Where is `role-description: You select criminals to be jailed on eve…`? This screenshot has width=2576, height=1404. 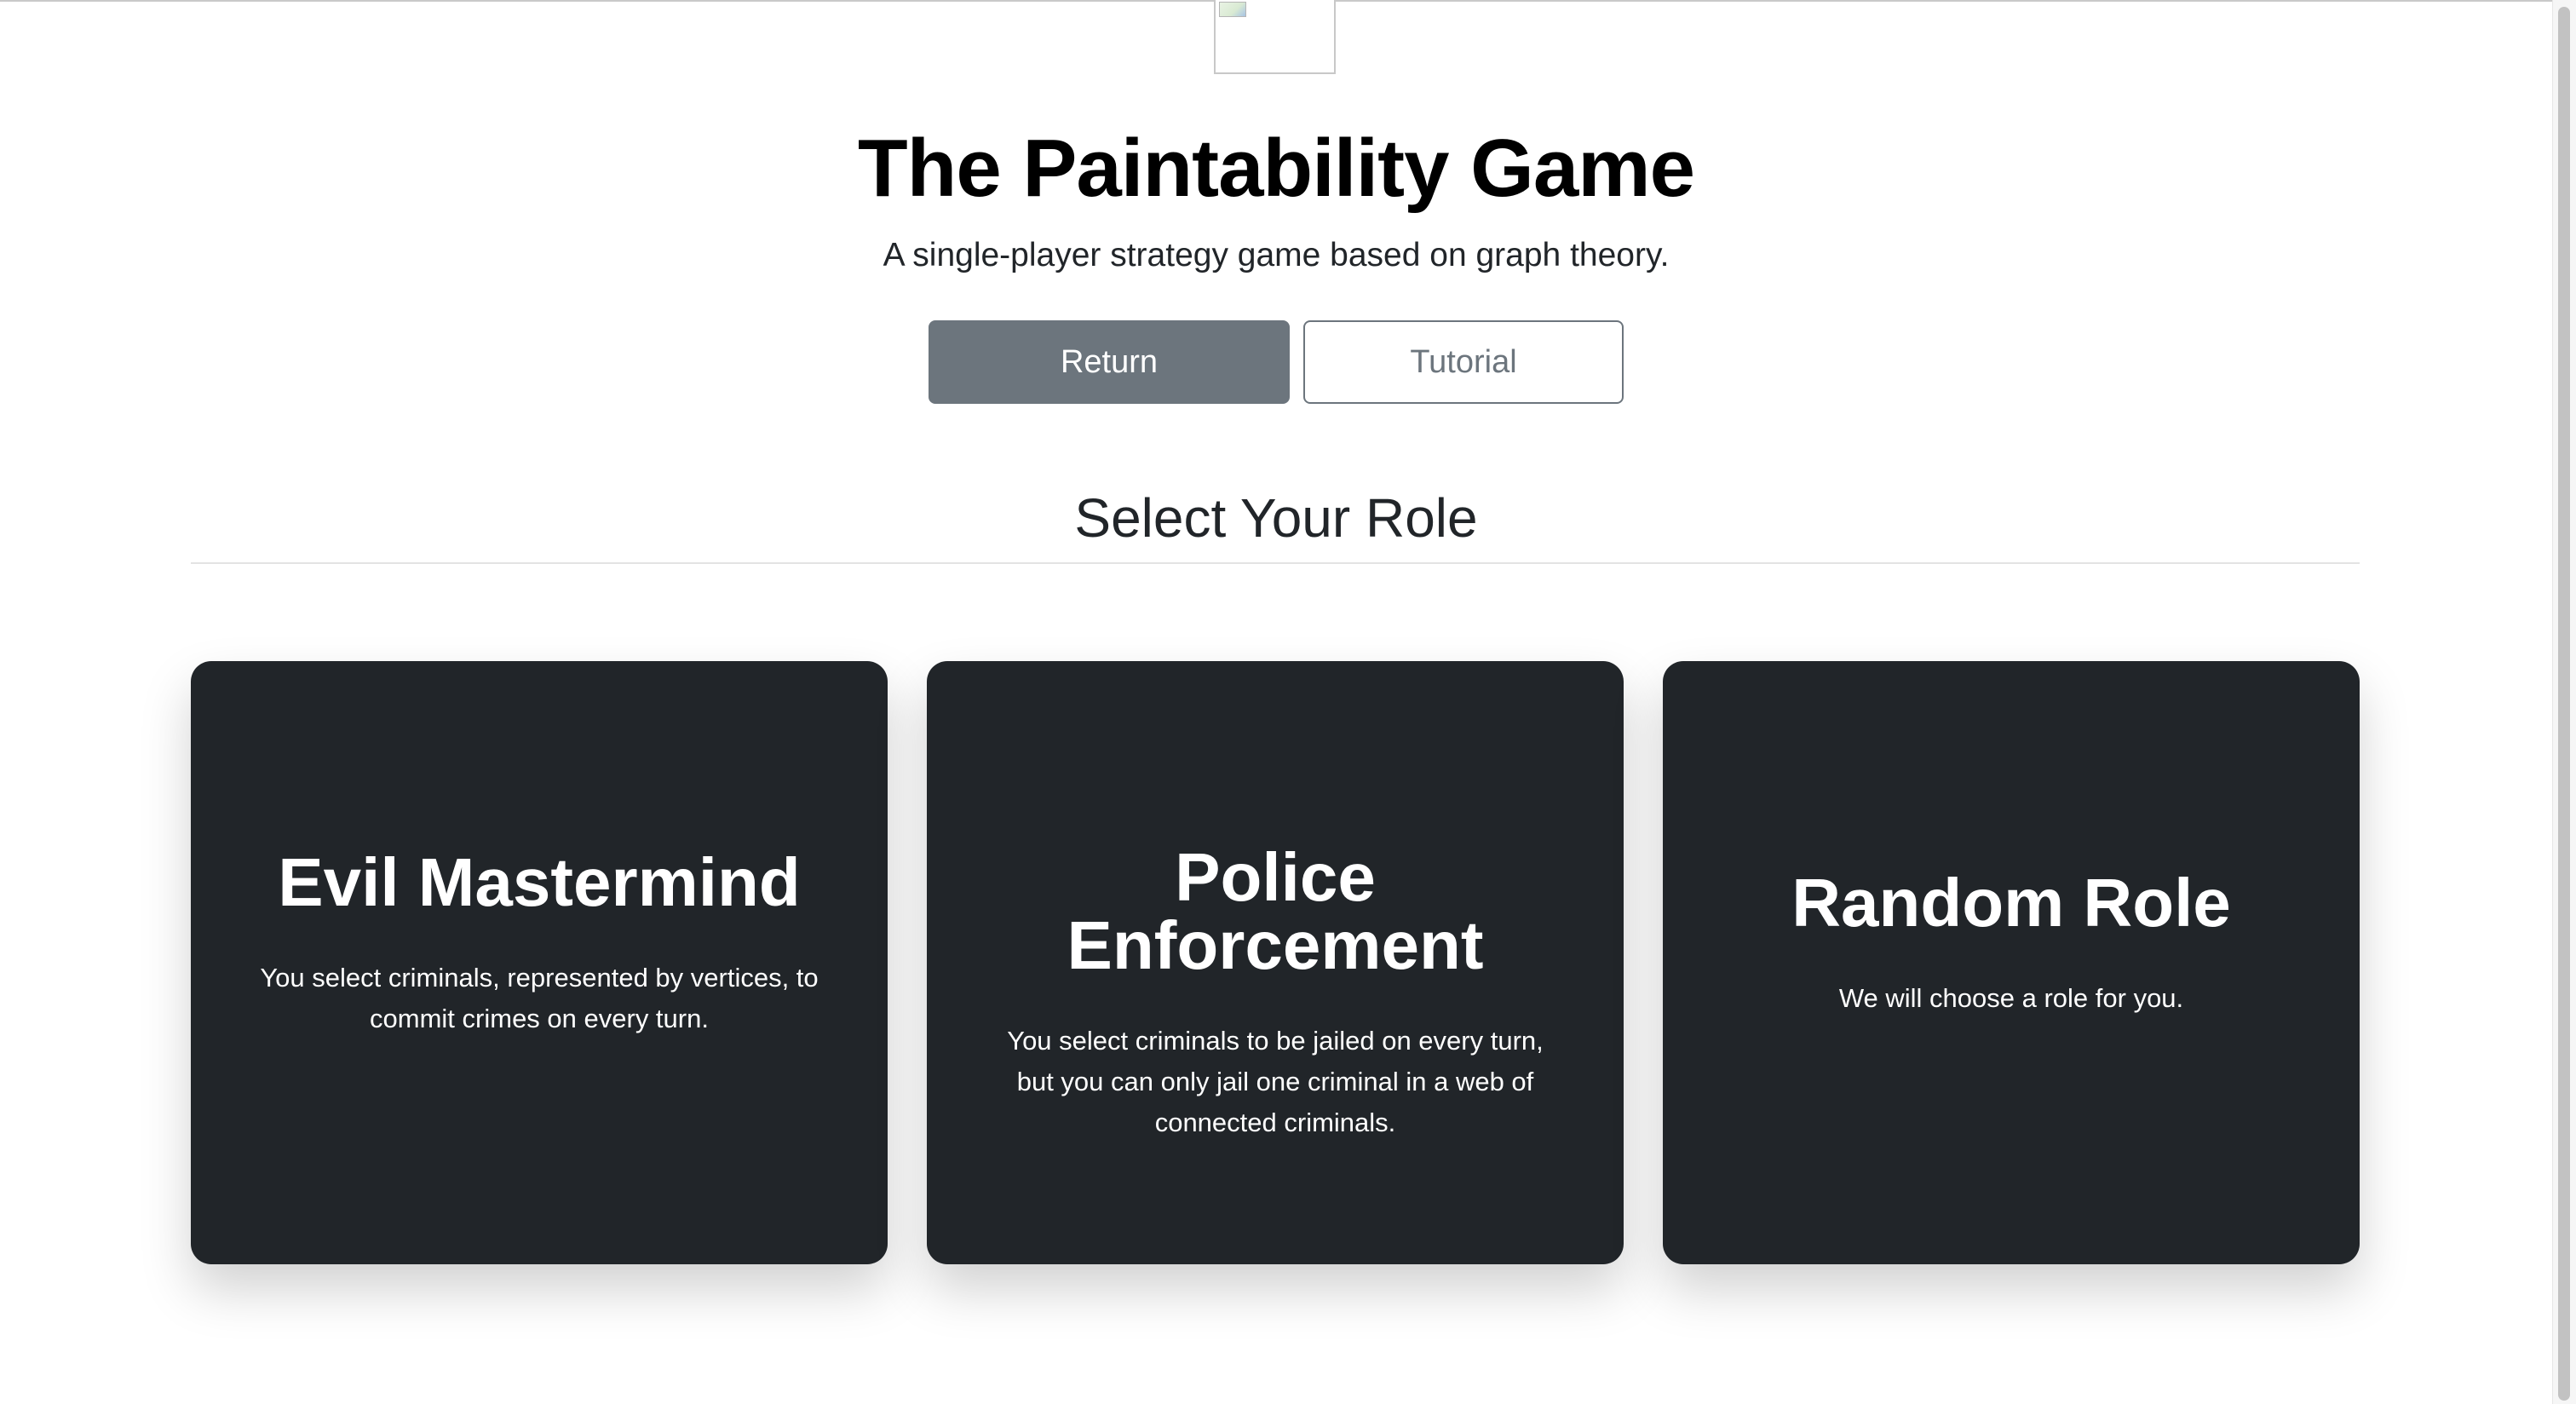
role-description: You select criminals to be jailed on eve… is located at coordinates (1276, 1081).